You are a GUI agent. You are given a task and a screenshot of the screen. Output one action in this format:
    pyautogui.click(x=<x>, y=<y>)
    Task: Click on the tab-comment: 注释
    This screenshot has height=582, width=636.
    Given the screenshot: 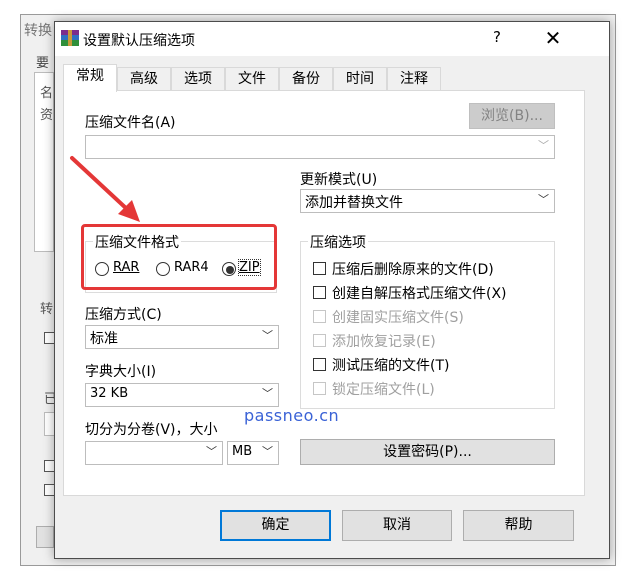 What is the action you would take?
    pyautogui.click(x=414, y=79)
    